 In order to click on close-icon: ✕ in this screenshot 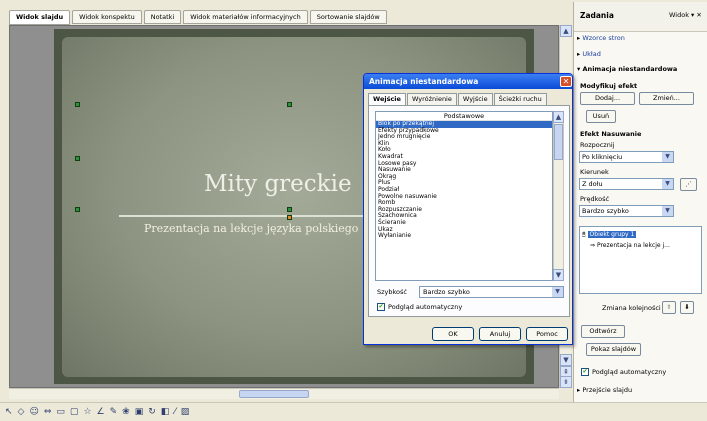, I will do `click(566, 81)`.